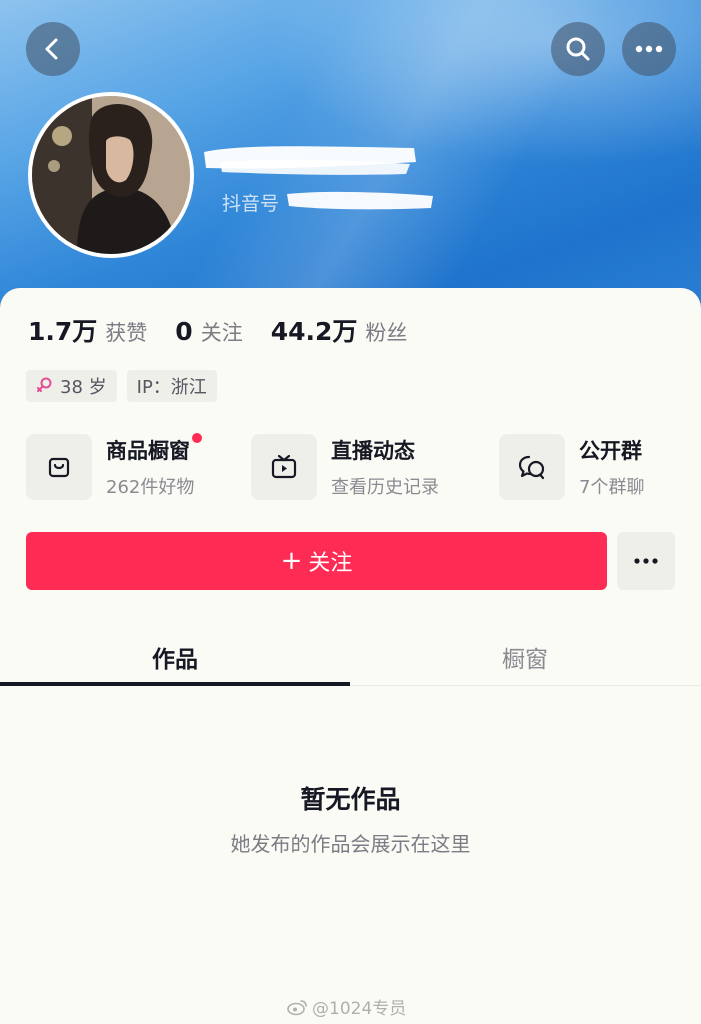  I want to click on feature-subtitle: 7个群聊, so click(612, 487).